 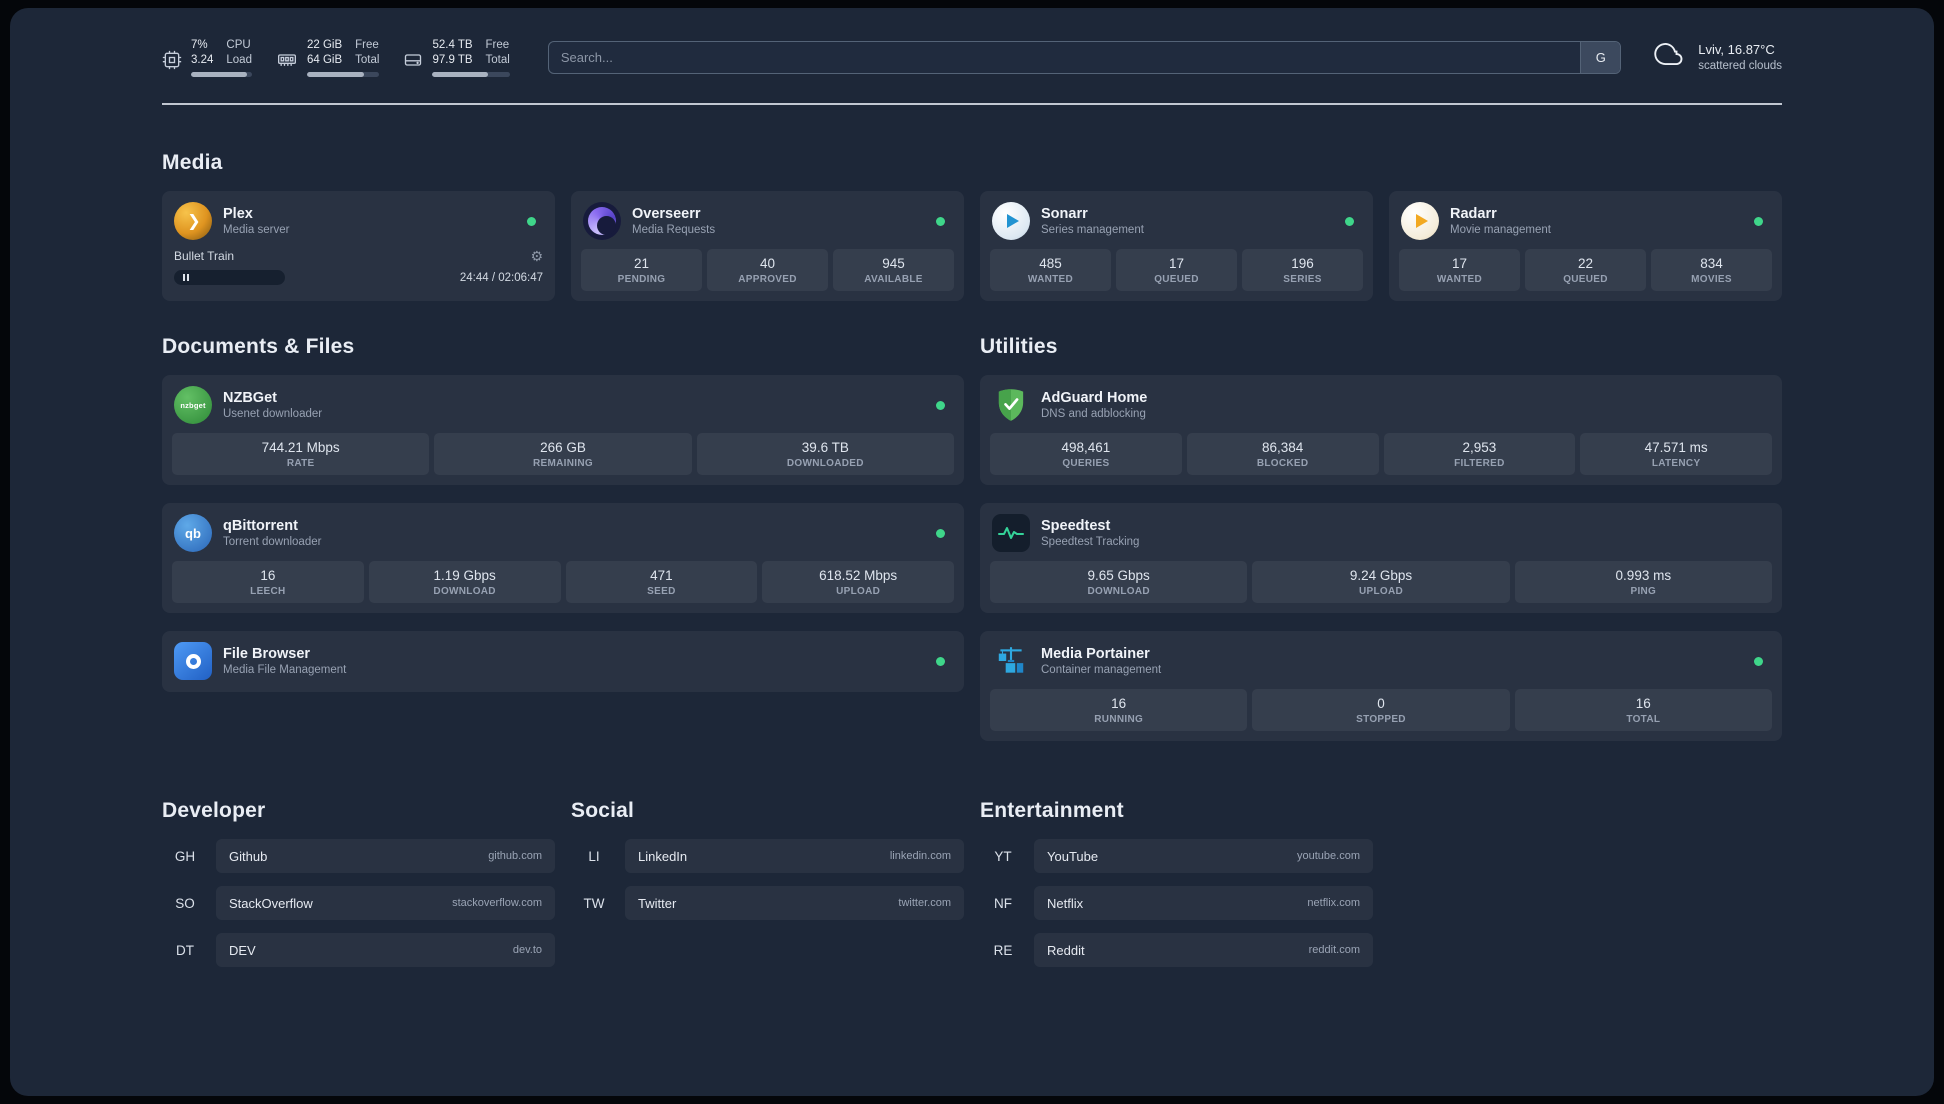 I want to click on stat-block: 0.993 ms PING, so click(x=1643, y=582).